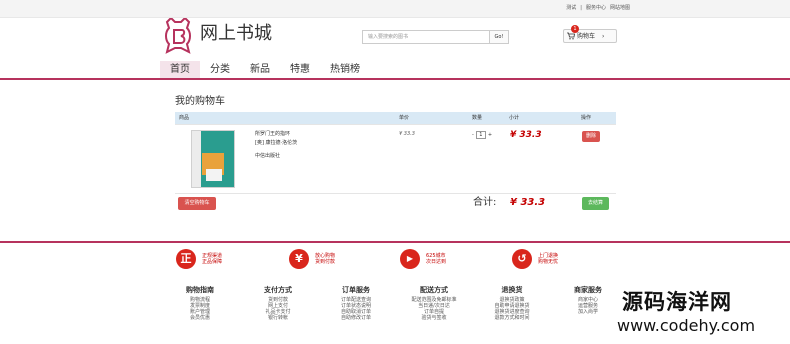  Describe the element at coordinates (473, 135) in the screenshot. I see `decrement-button: -` at that location.